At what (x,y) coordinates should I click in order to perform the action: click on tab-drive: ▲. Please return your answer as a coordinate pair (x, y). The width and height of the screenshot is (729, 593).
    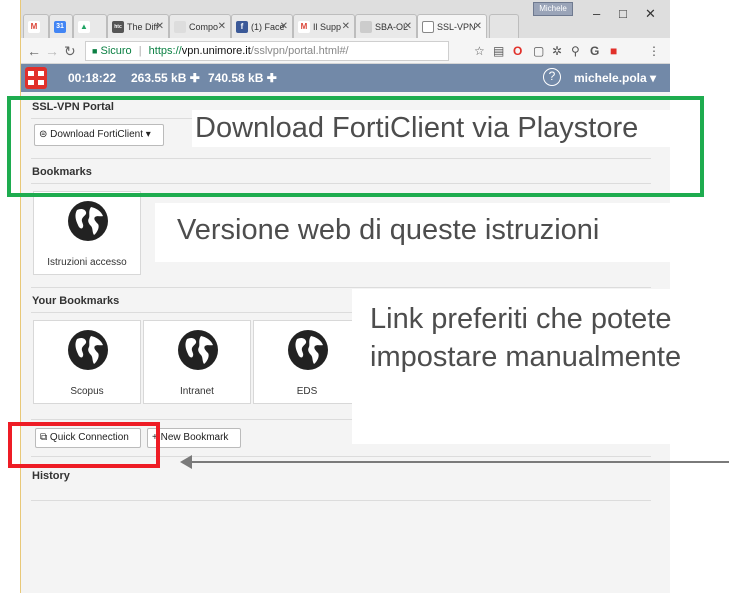
    Looking at the image, I should click on (90, 26).